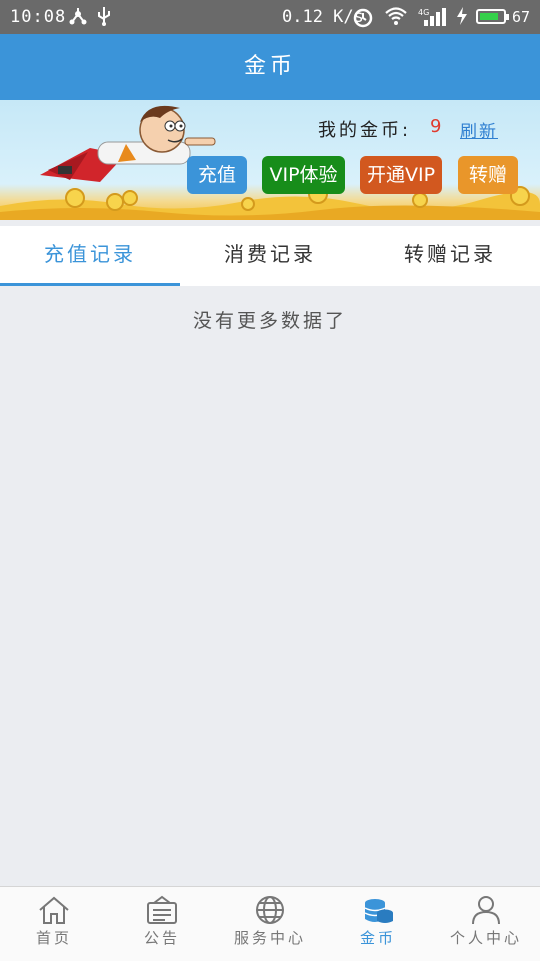  What do you see at coordinates (270, 910) in the screenshot?
I see `globe-icon` at bounding box center [270, 910].